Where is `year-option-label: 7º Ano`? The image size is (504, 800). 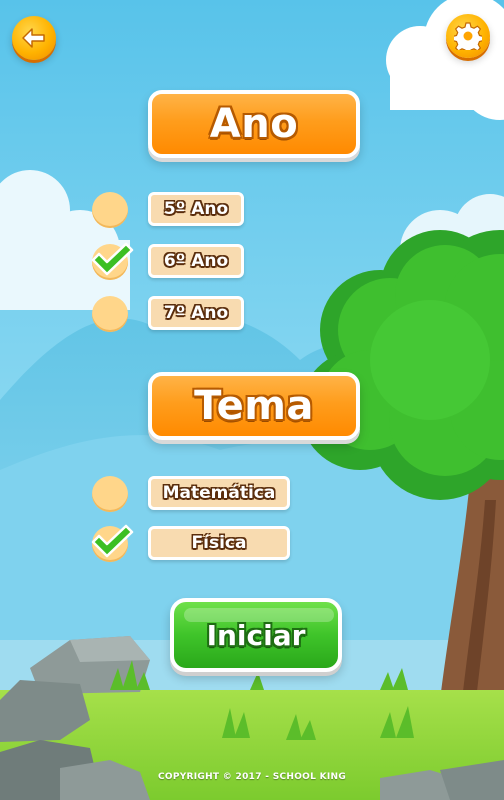
year-option-label: 7º Ano is located at coordinates (196, 313).